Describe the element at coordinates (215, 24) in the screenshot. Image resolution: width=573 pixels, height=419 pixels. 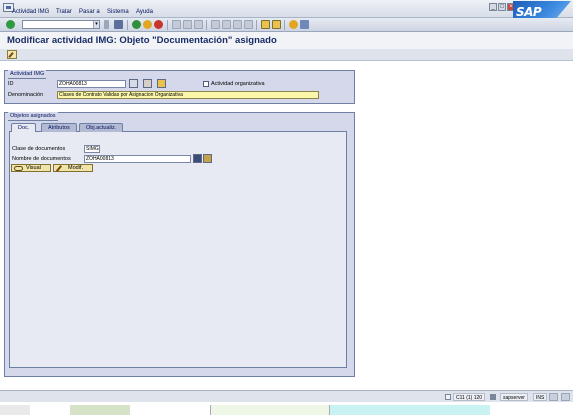
I see `first-page-icon` at that location.